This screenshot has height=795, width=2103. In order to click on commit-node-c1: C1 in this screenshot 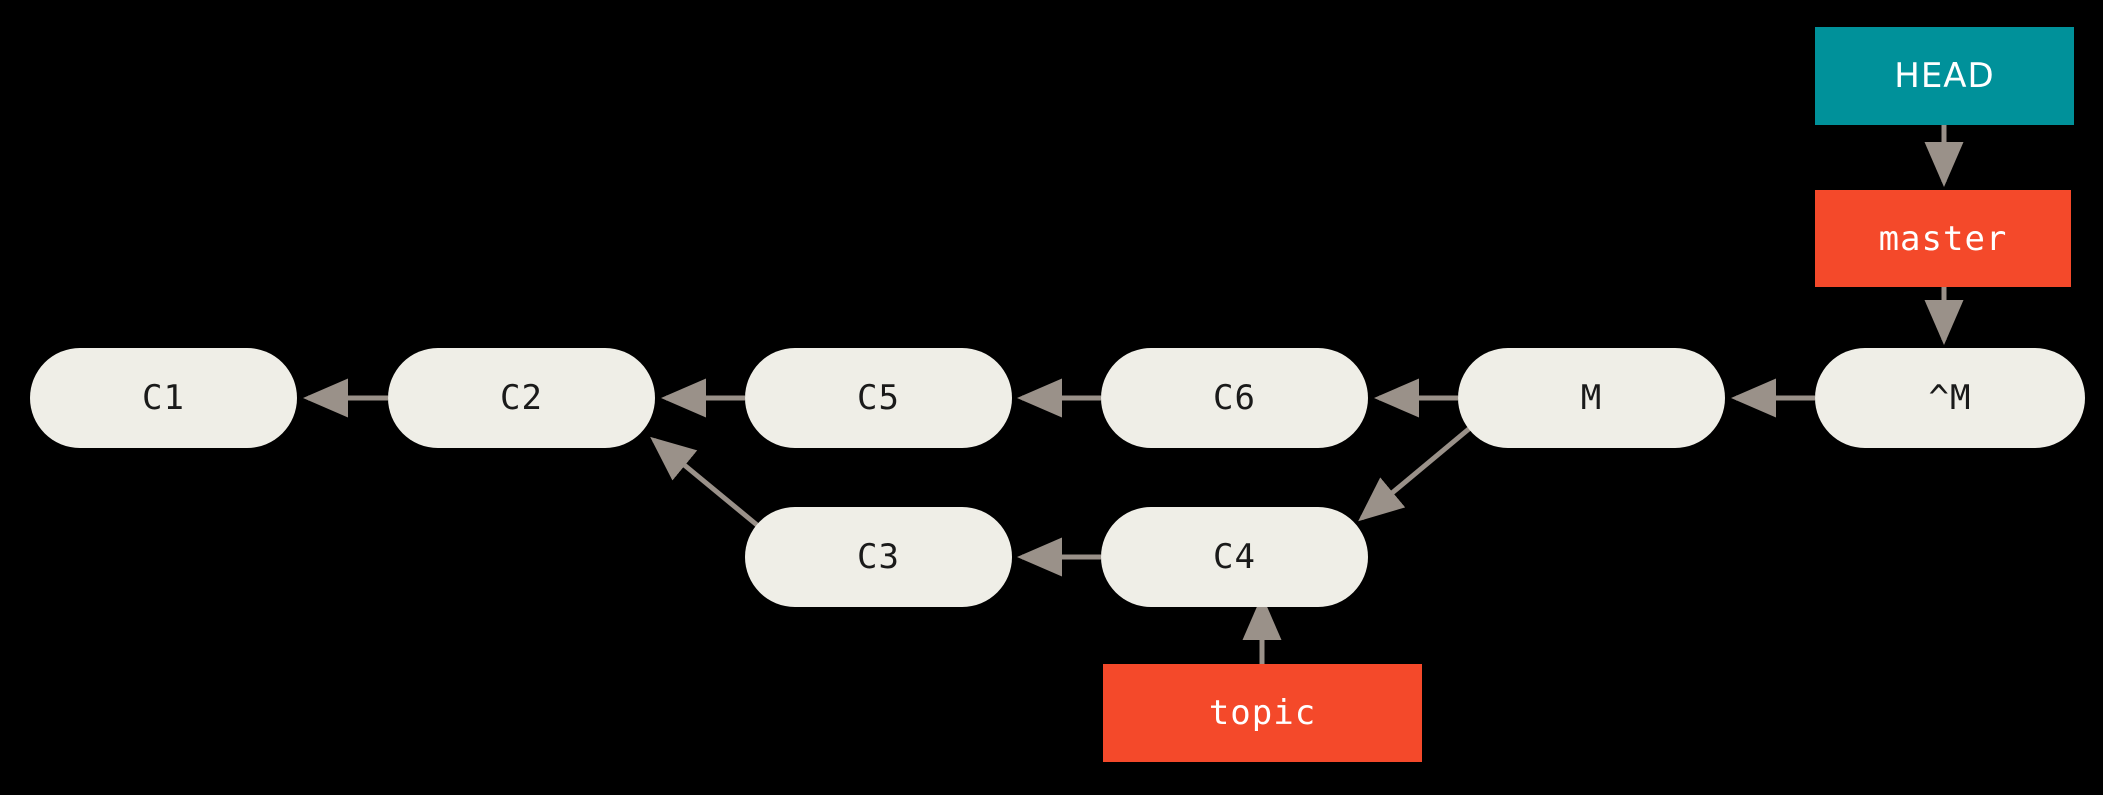, I will do `click(163, 398)`.